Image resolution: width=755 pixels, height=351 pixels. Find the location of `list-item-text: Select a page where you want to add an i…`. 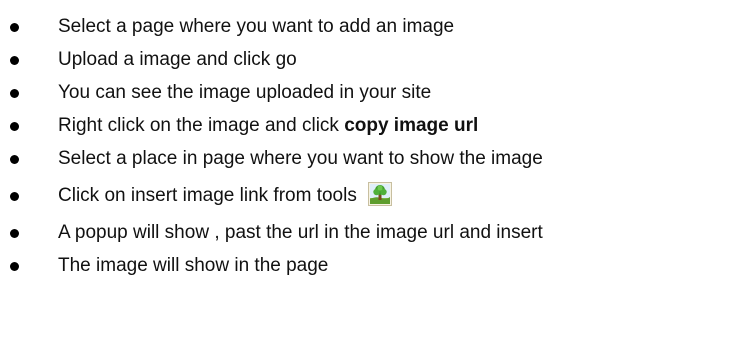

list-item-text: Select a page where you want to add an i… is located at coordinates (256, 26).